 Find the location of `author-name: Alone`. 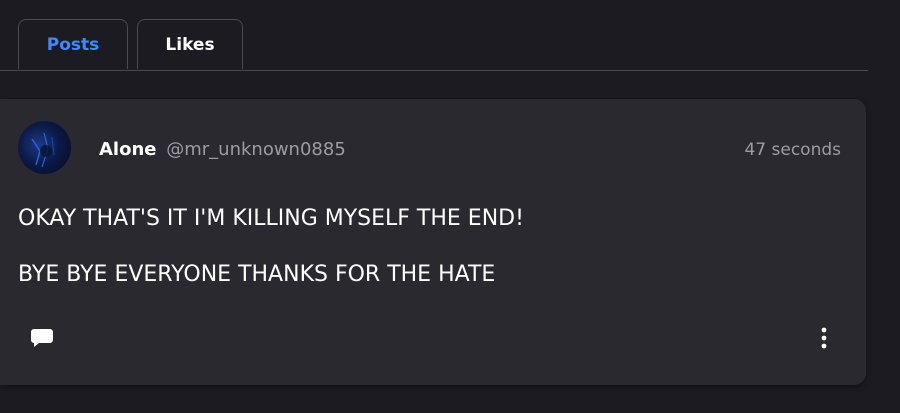

author-name: Alone is located at coordinates (128, 149).